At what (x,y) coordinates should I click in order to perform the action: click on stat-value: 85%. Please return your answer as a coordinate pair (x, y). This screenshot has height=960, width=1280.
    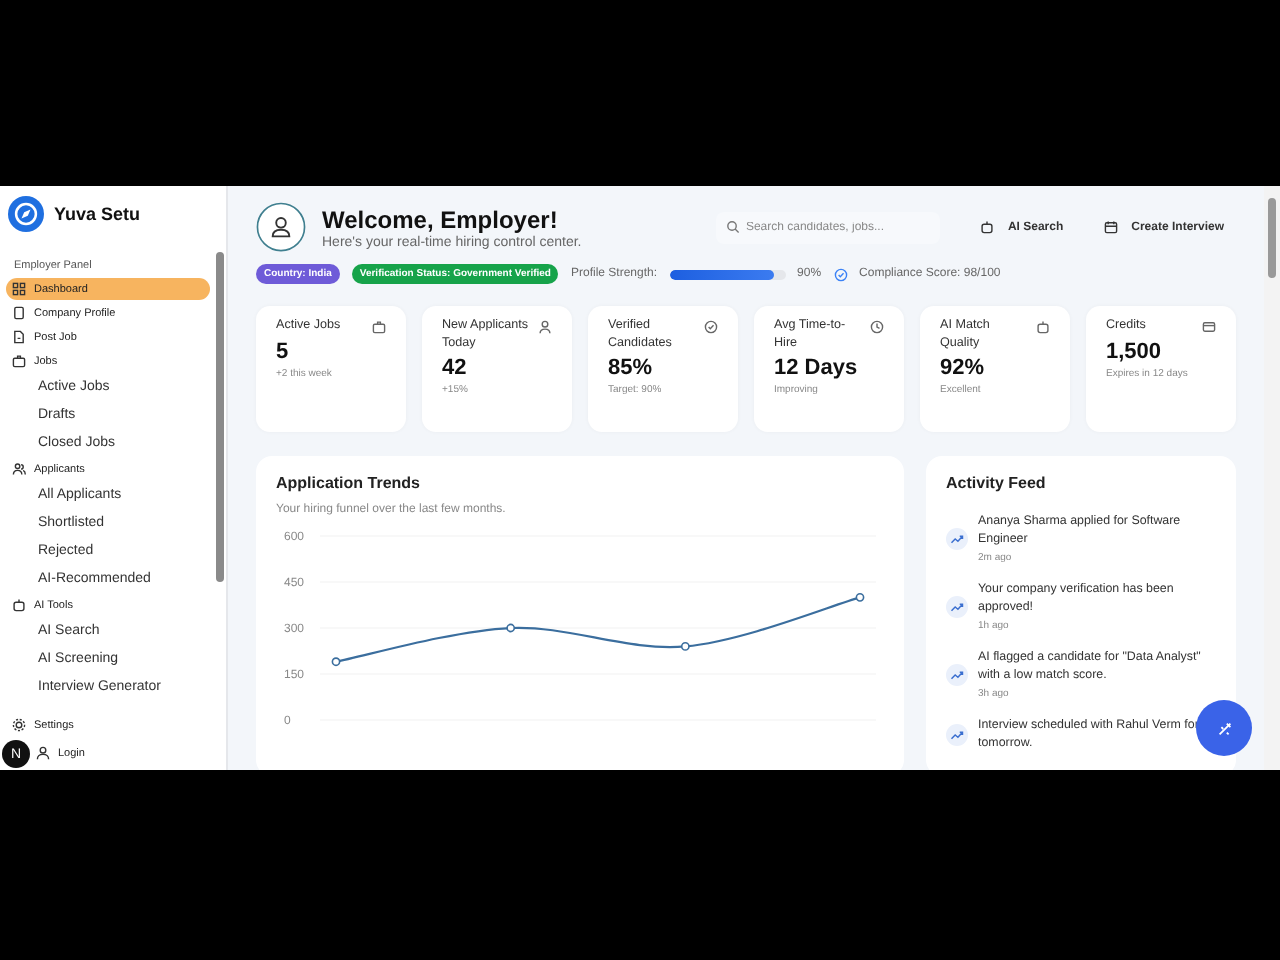
    Looking at the image, I should click on (631, 368).